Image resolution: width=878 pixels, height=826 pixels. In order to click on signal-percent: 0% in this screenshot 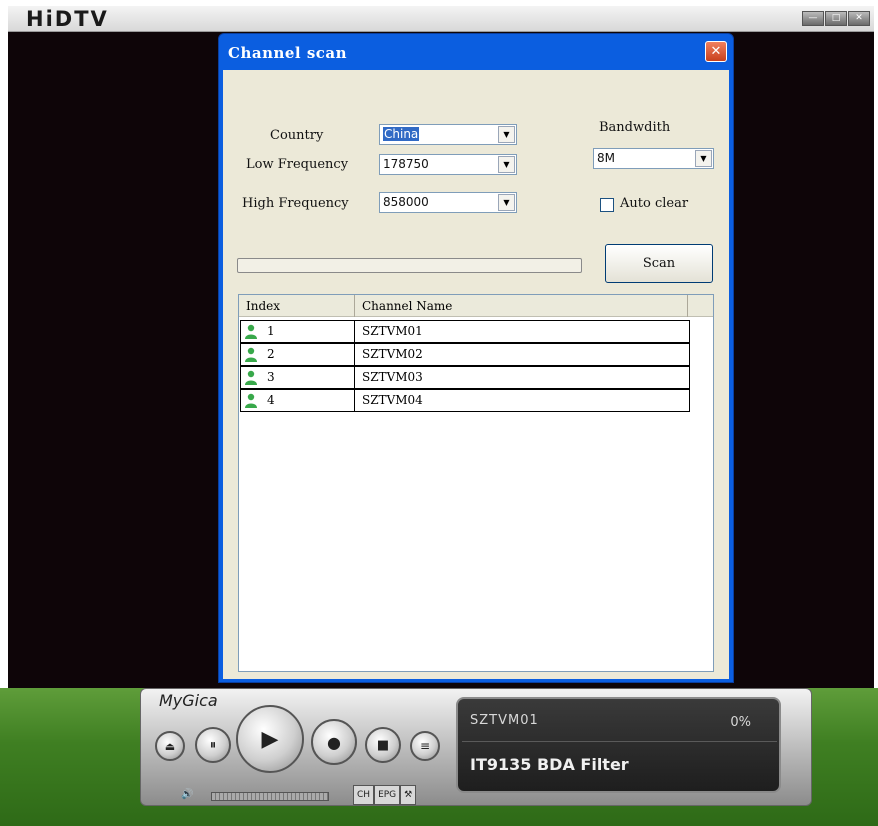, I will do `click(740, 722)`.